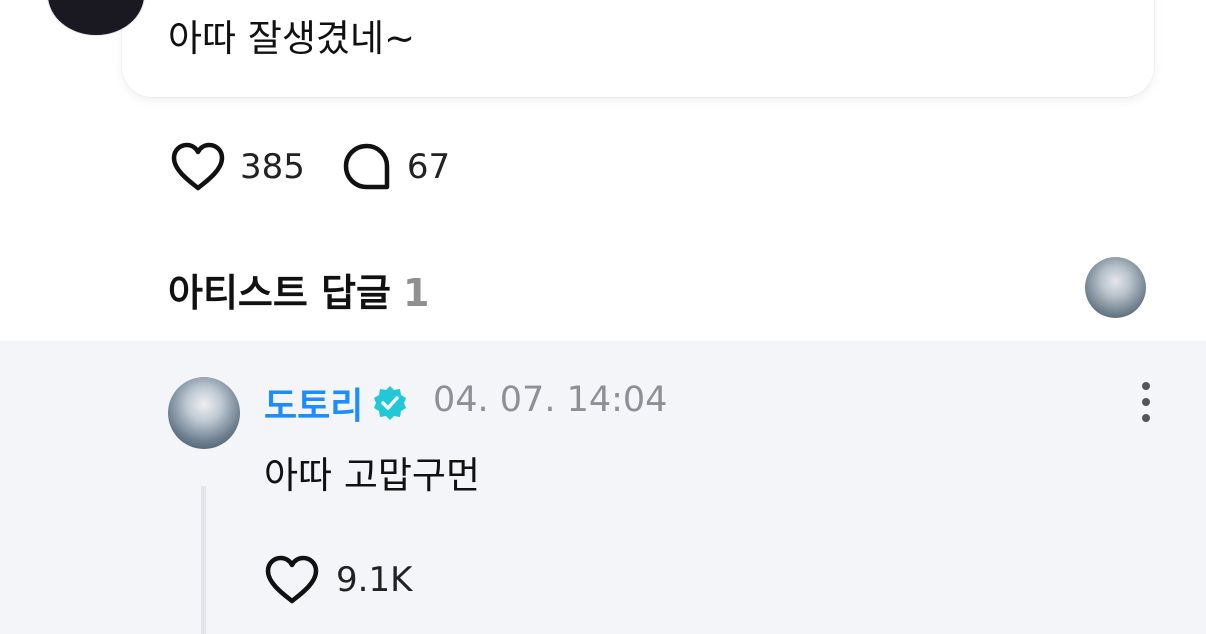 Image resolution: width=1206 pixels, height=634 pixels. Describe the element at coordinates (237, 167) in the screenshot. I see `post-like-button: 385` at that location.